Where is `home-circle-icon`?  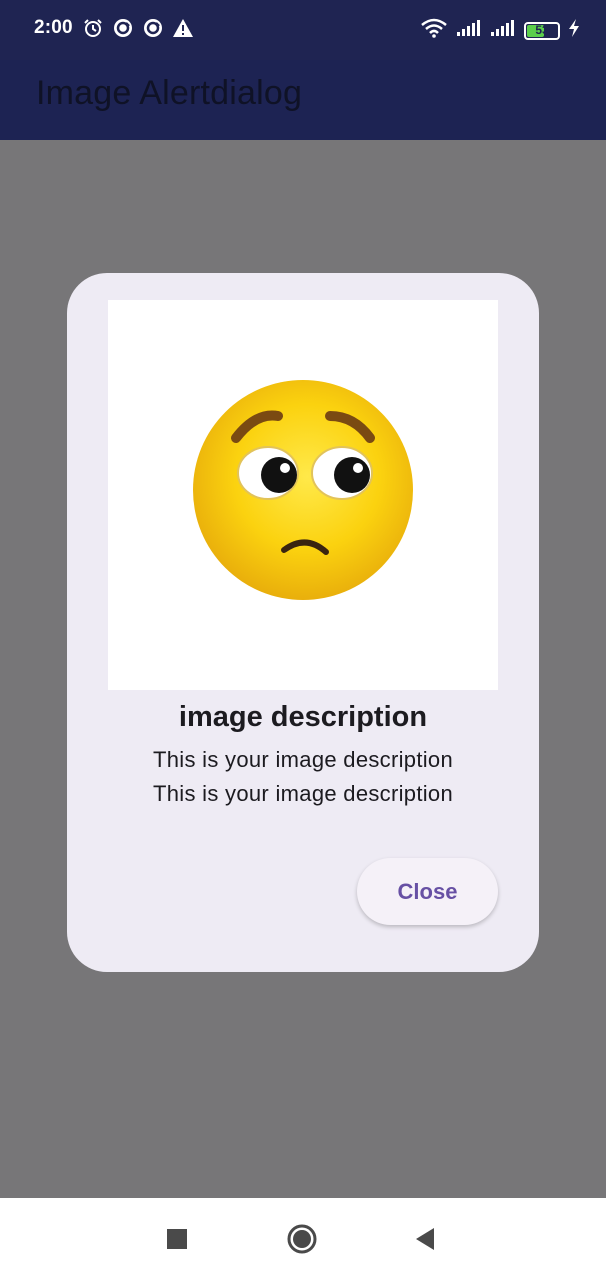
home-circle-icon is located at coordinates (302, 1239).